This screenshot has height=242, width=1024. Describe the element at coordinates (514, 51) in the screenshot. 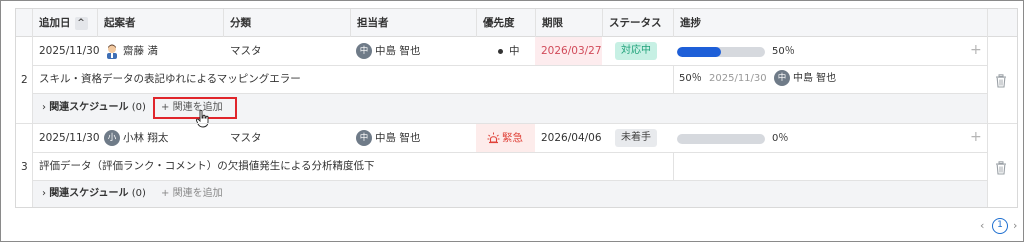

I see `priority-label: 中` at that location.